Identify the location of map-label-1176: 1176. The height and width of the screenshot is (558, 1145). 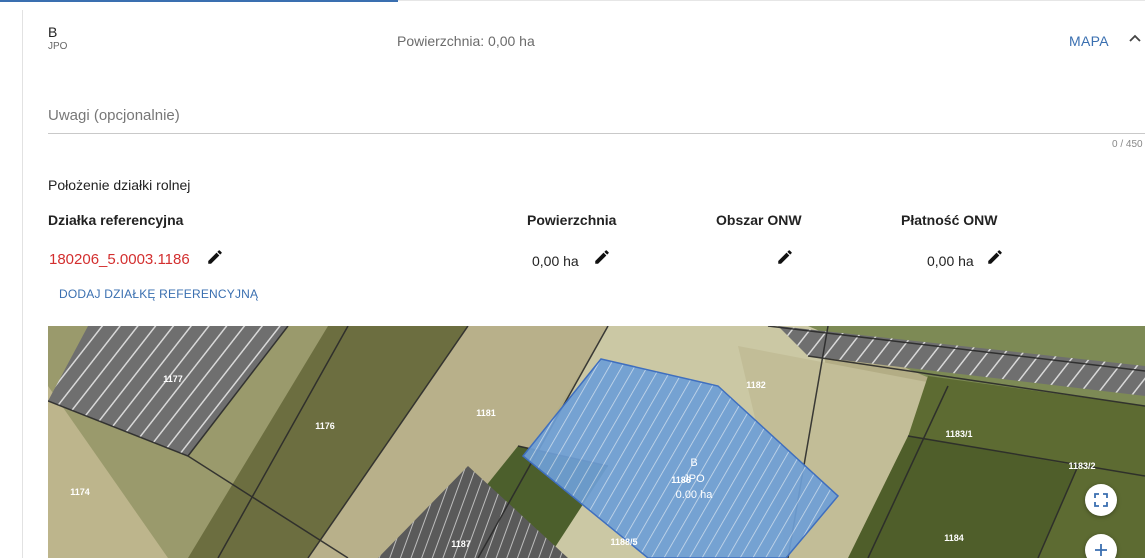
(325, 426).